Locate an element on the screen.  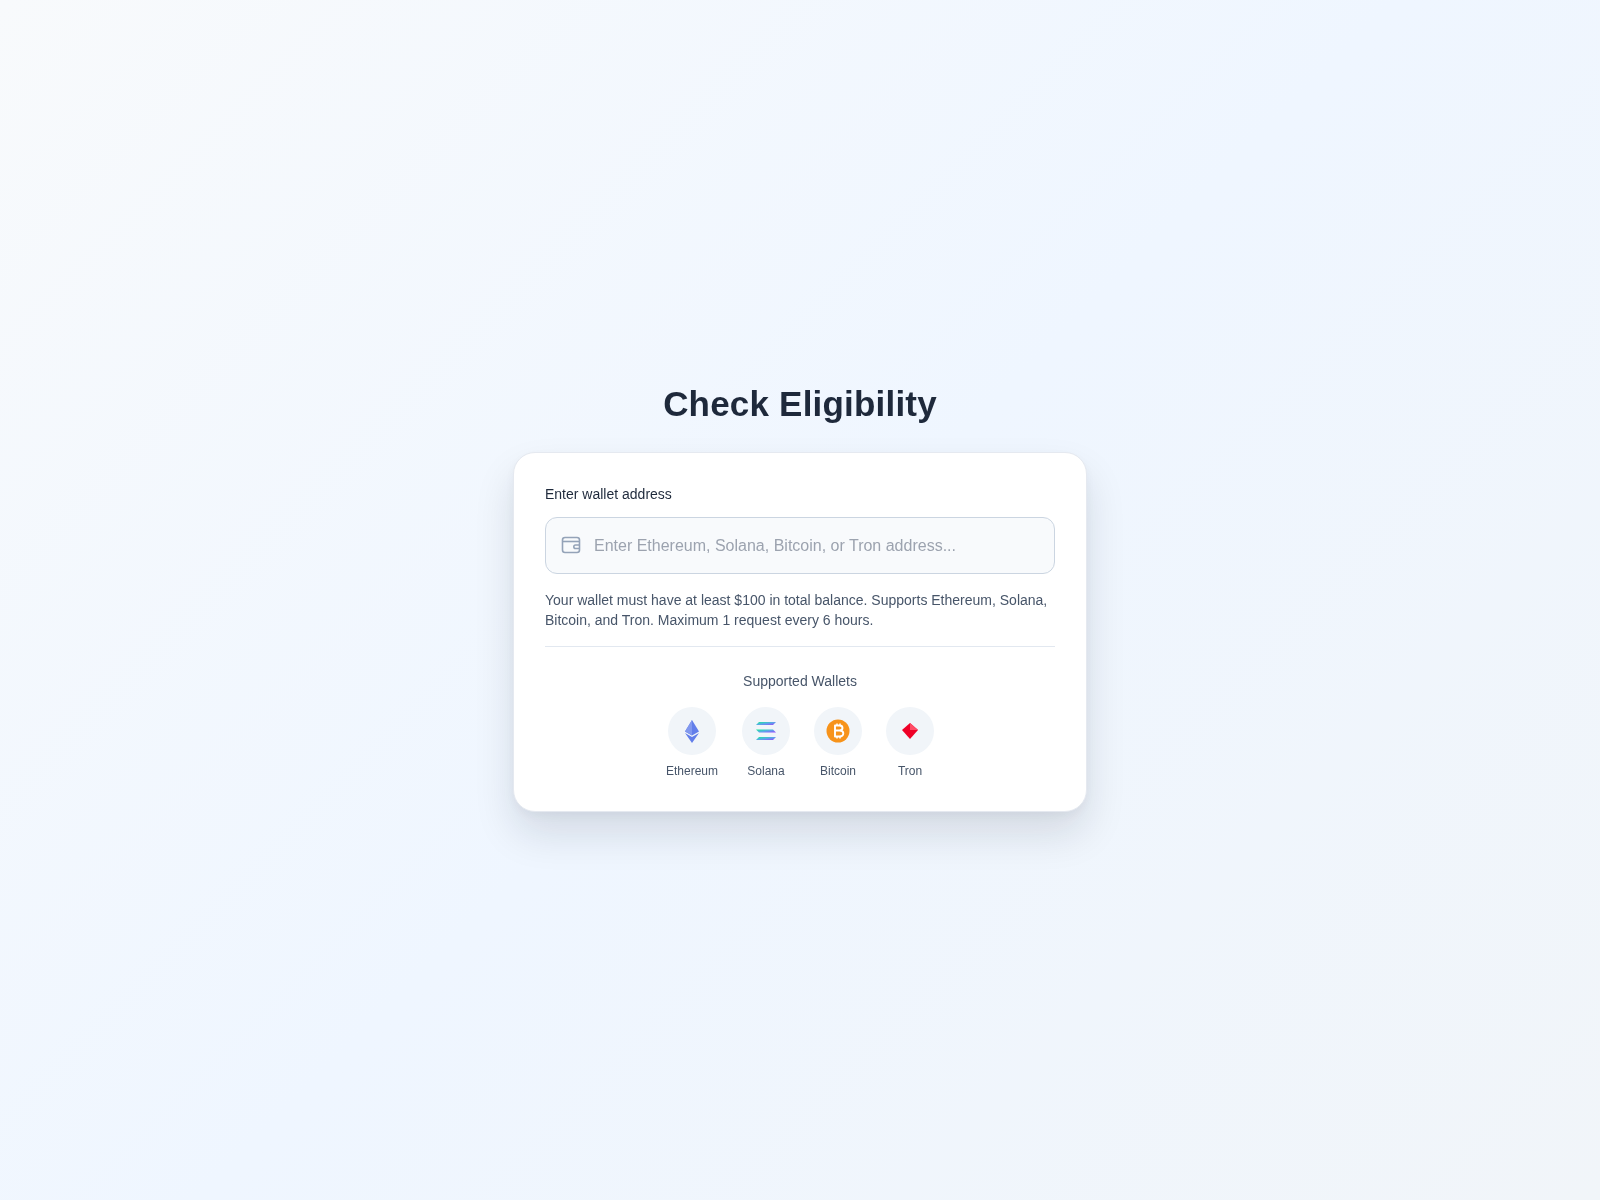
wallet-name: Ethereum is located at coordinates (692, 771).